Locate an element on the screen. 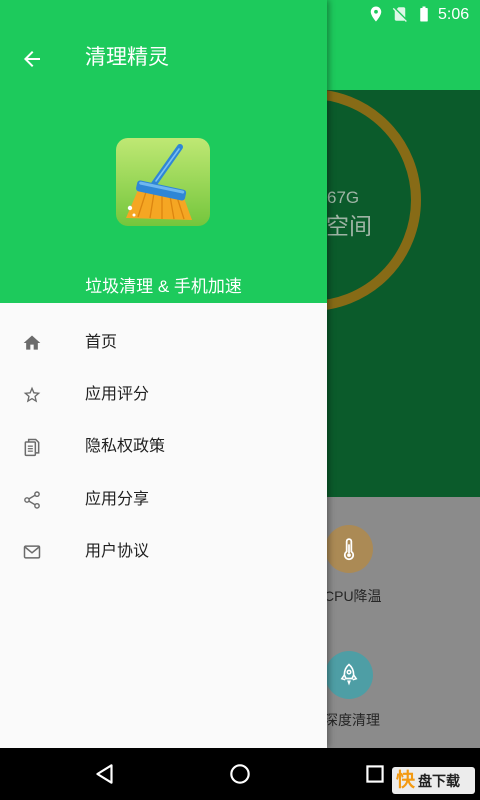  drawer-item-rate: 应用评分 is located at coordinates (163, 395).